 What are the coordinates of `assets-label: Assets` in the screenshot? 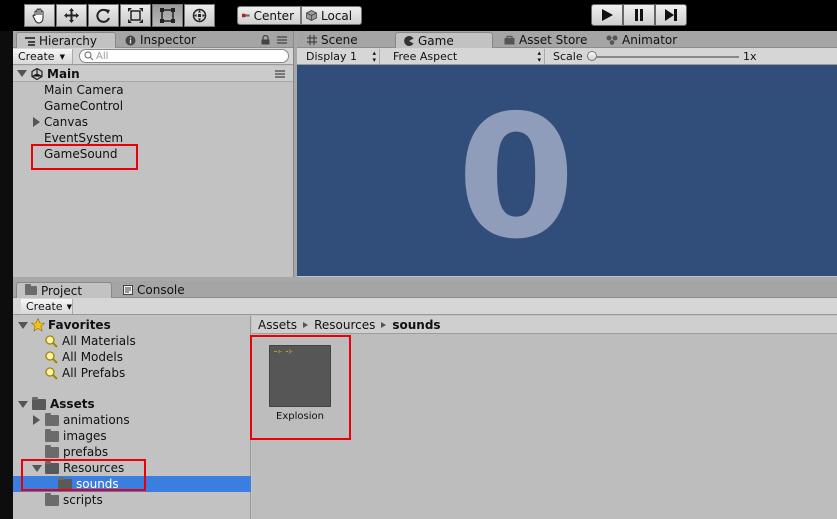 It's located at (72, 404).